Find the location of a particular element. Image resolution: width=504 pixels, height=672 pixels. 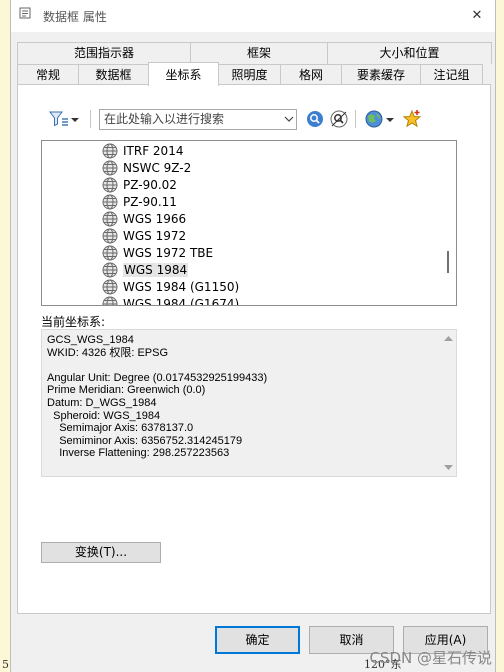

title-bar: 数据框 属性 ✕ is located at coordinates (253, 16).